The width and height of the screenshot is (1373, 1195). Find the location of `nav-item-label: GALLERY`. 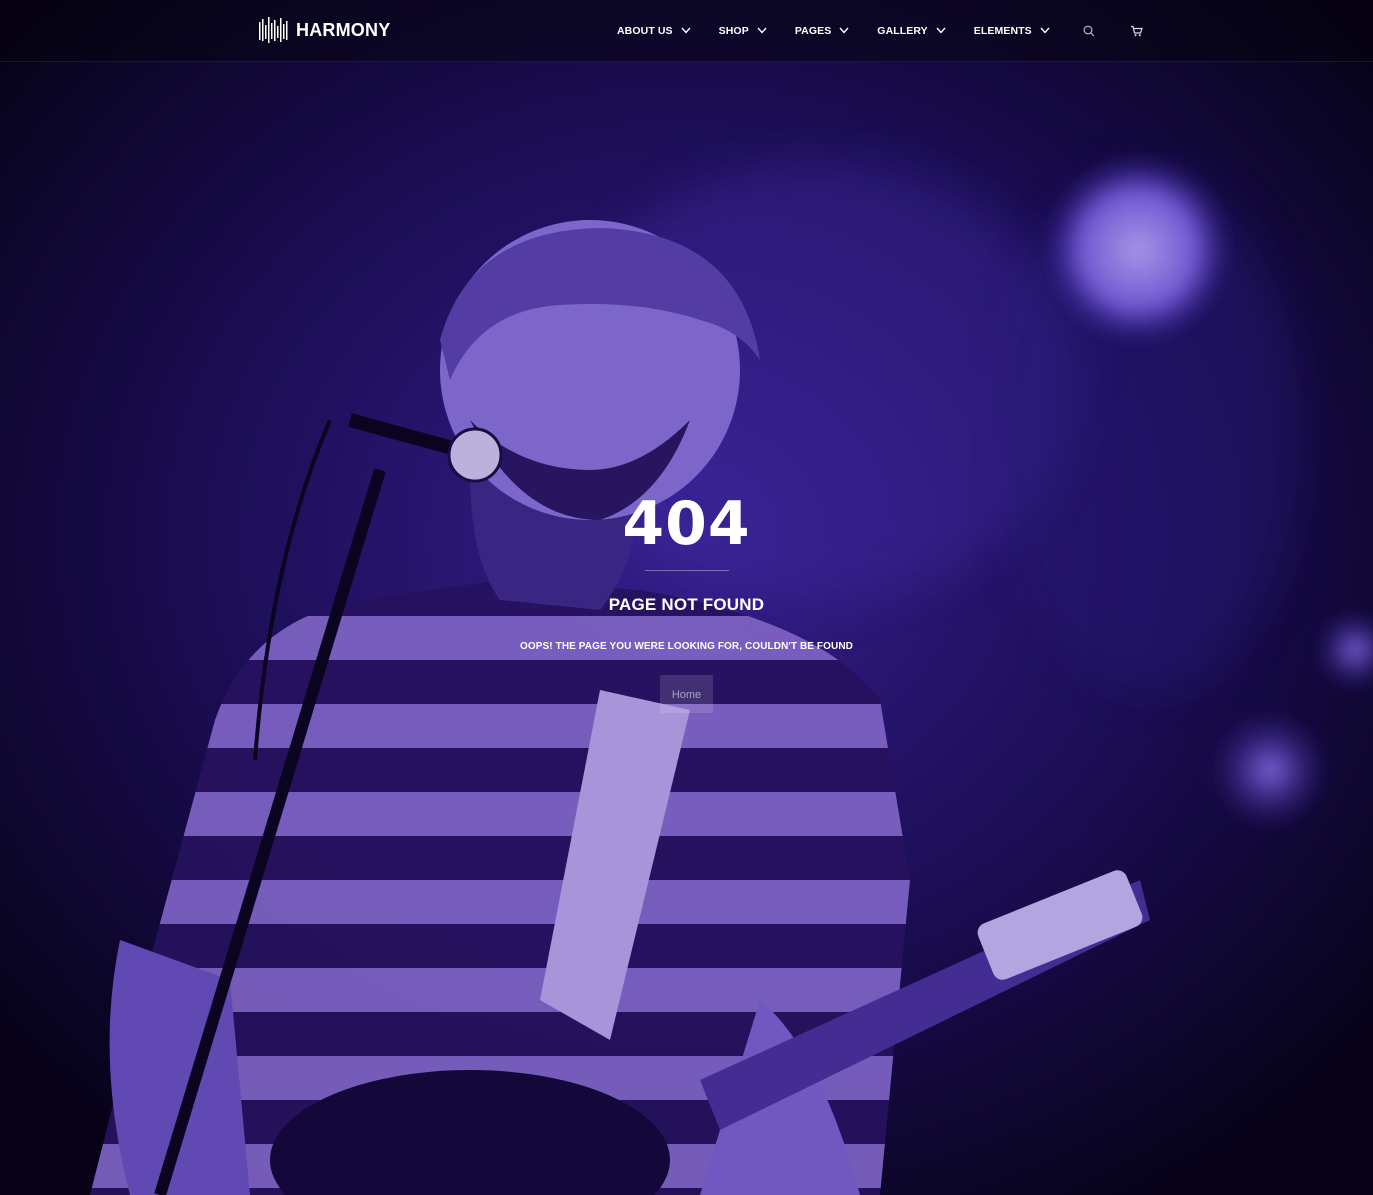

nav-item-label: GALLERY is located at coordinates (902, 30).